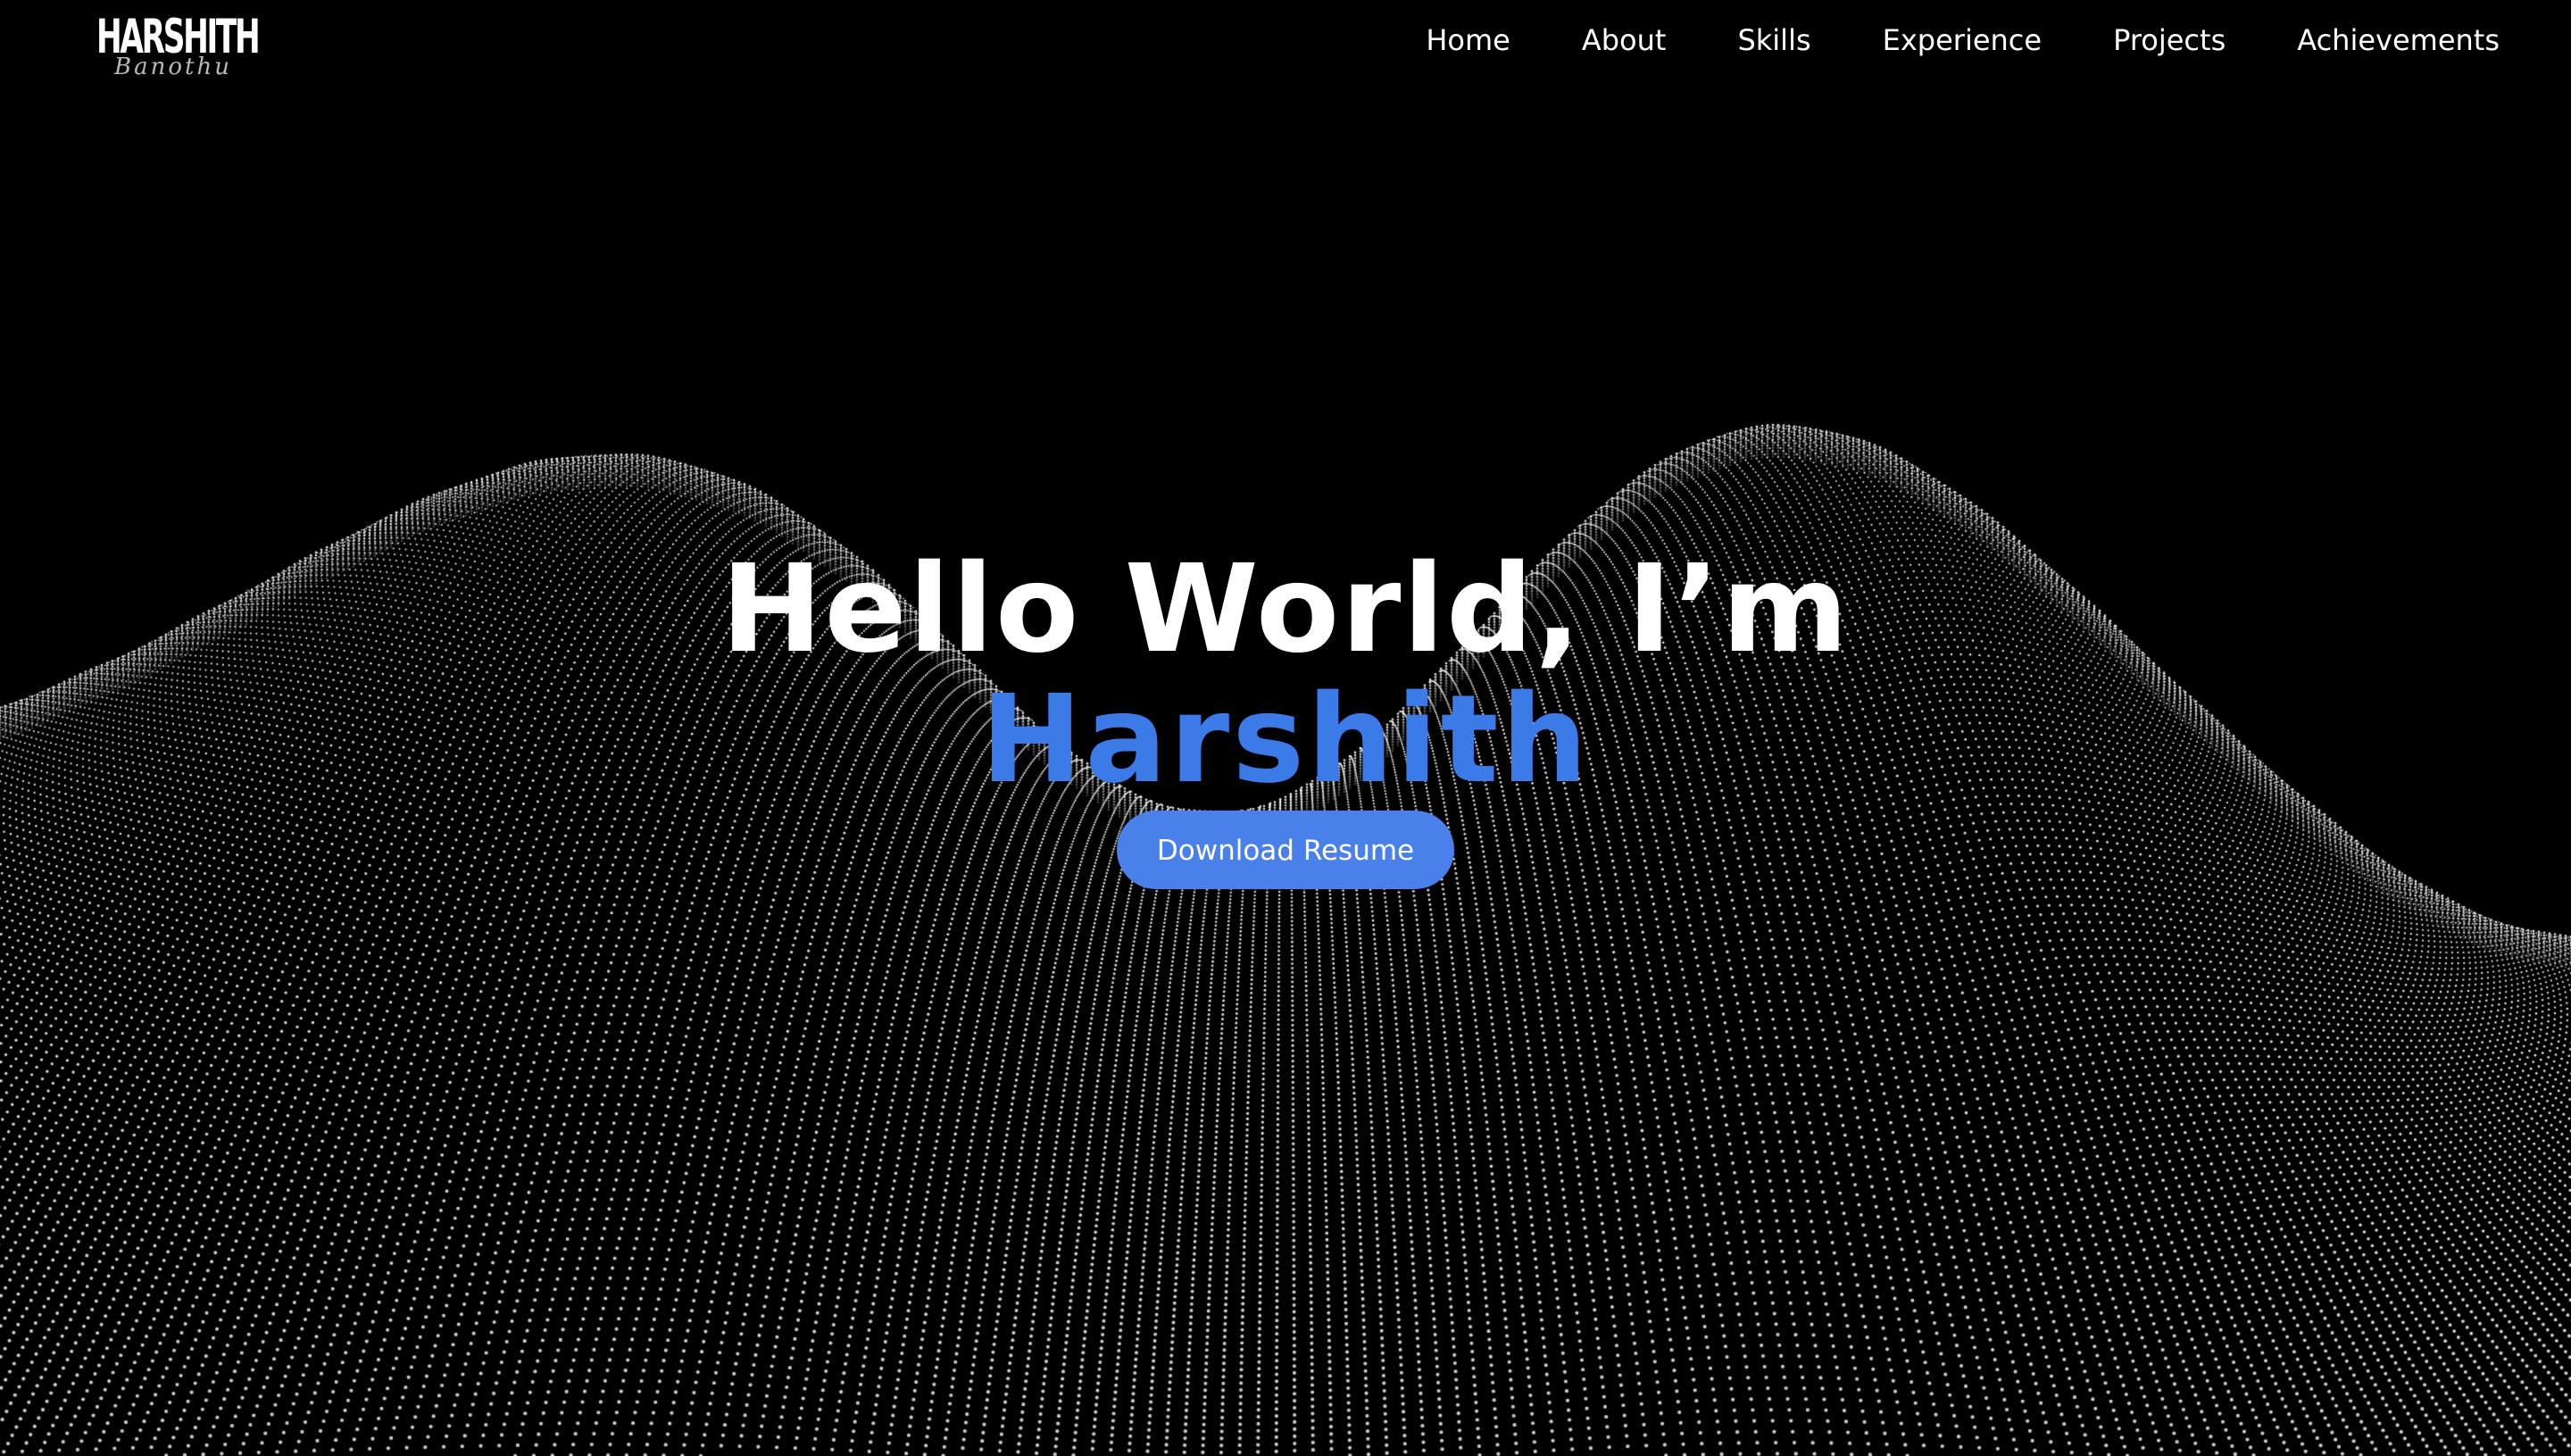  What do you see at coordinates (2398, 40) in the screenshot?
I see `nav-link-achievements: Achievements` at bounding box center [2398, 40].